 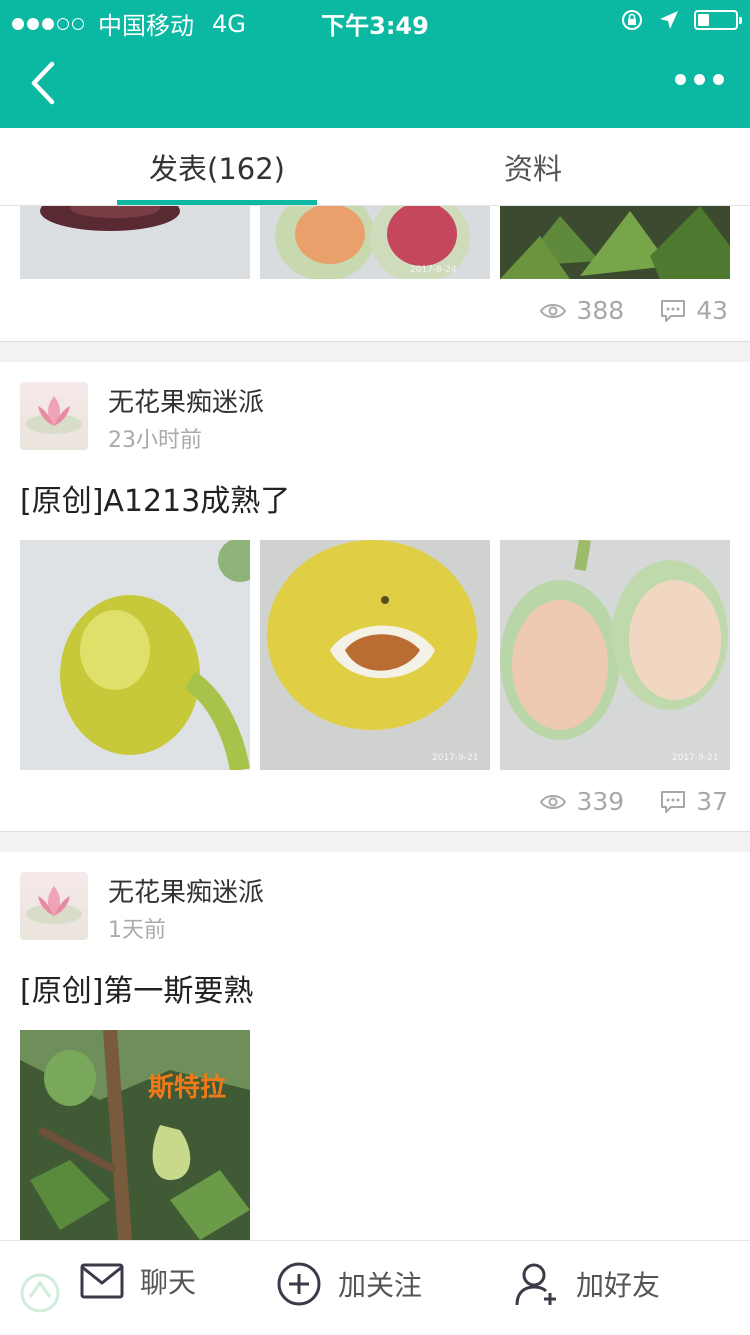 I want to click on watermark-logo-icon, so click(x=40, y=1293).